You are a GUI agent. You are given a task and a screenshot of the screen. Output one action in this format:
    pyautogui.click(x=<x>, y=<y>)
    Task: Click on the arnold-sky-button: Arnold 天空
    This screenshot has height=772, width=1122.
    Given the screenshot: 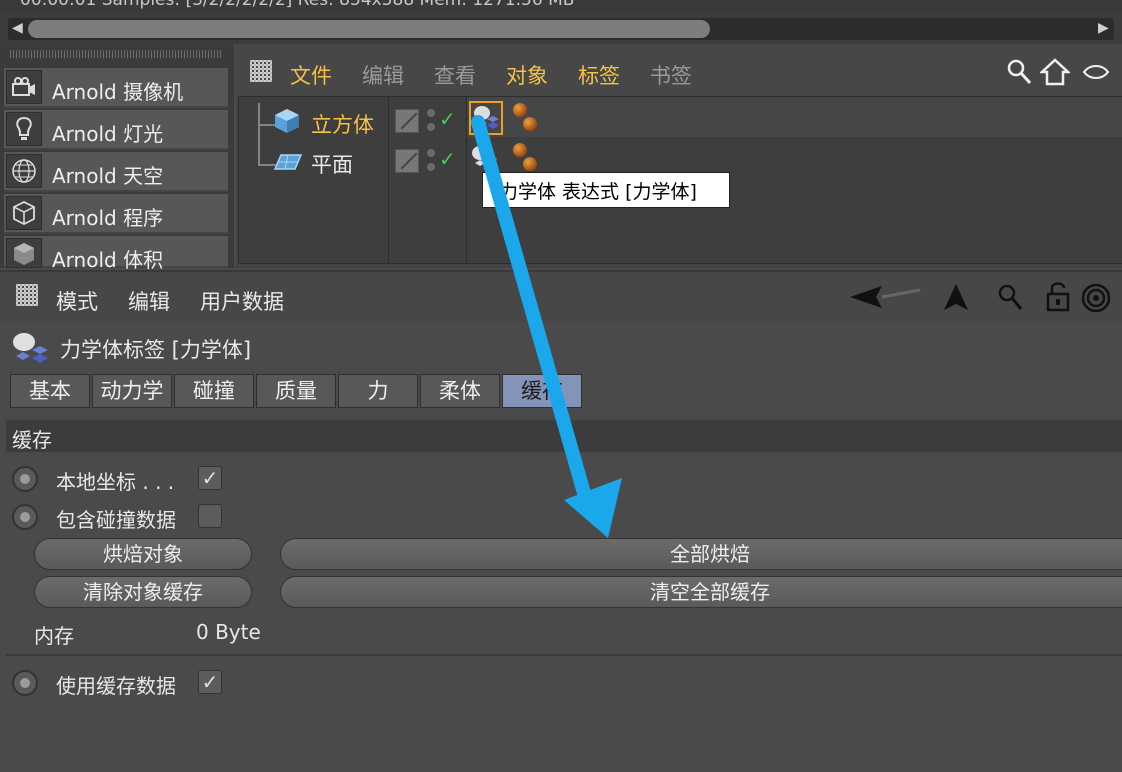 What is the action you would take?
    pyautogui.click(x=116, y=172)
    